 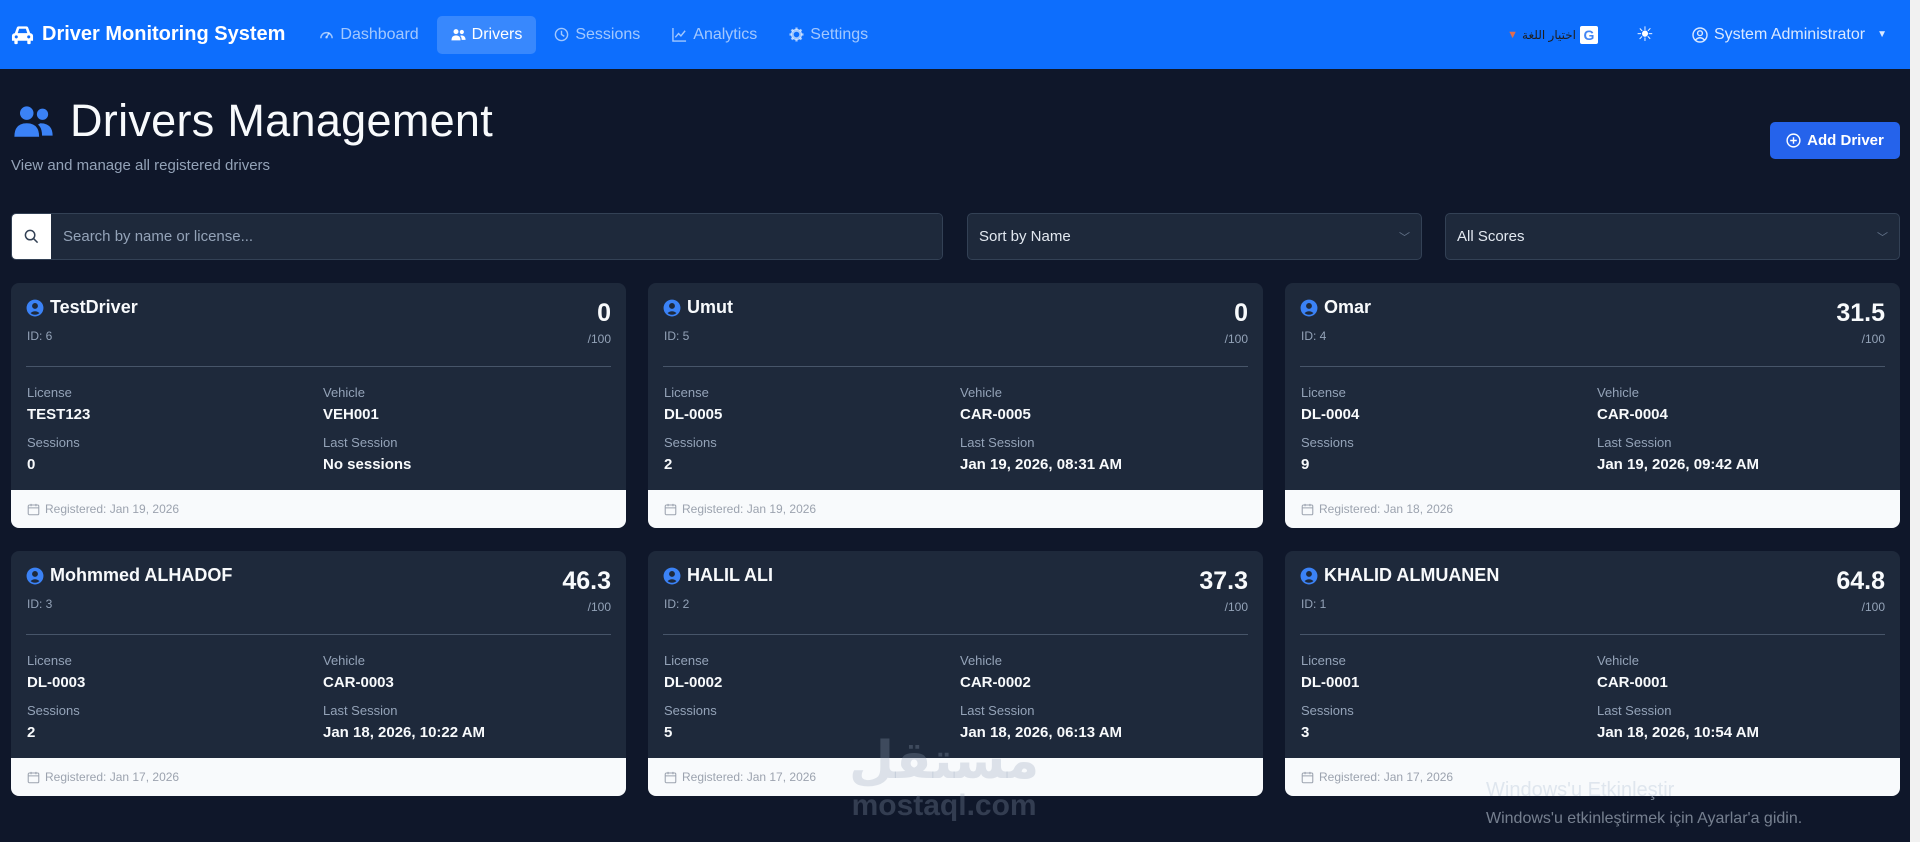 What do you see at coordinates (40, 336) in the screenshot?
I see `driver-id: ID: 6` at bounding box center [40, 336].